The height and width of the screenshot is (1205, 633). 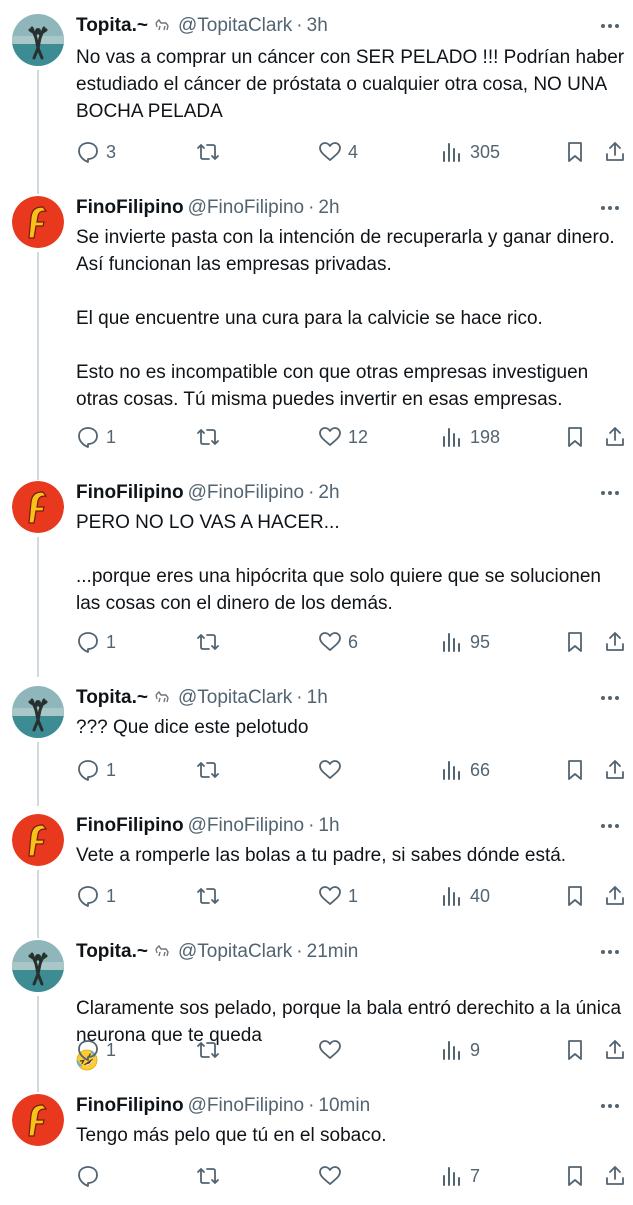 I want to click on views-button: 198, so click(x=470, y=437).